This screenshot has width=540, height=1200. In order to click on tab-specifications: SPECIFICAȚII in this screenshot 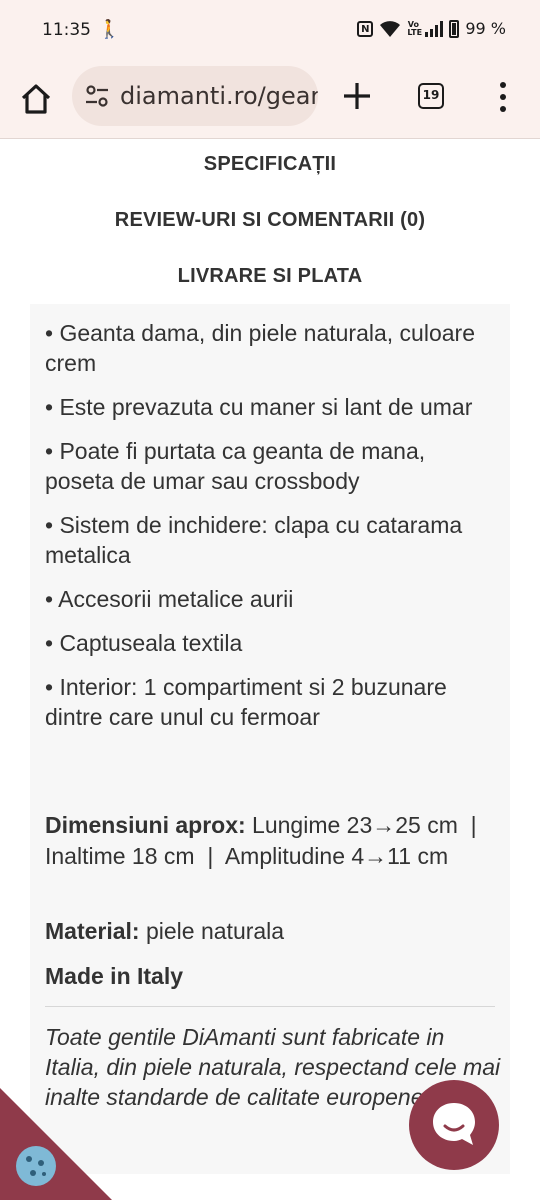, I will do `click(270, 164)`.